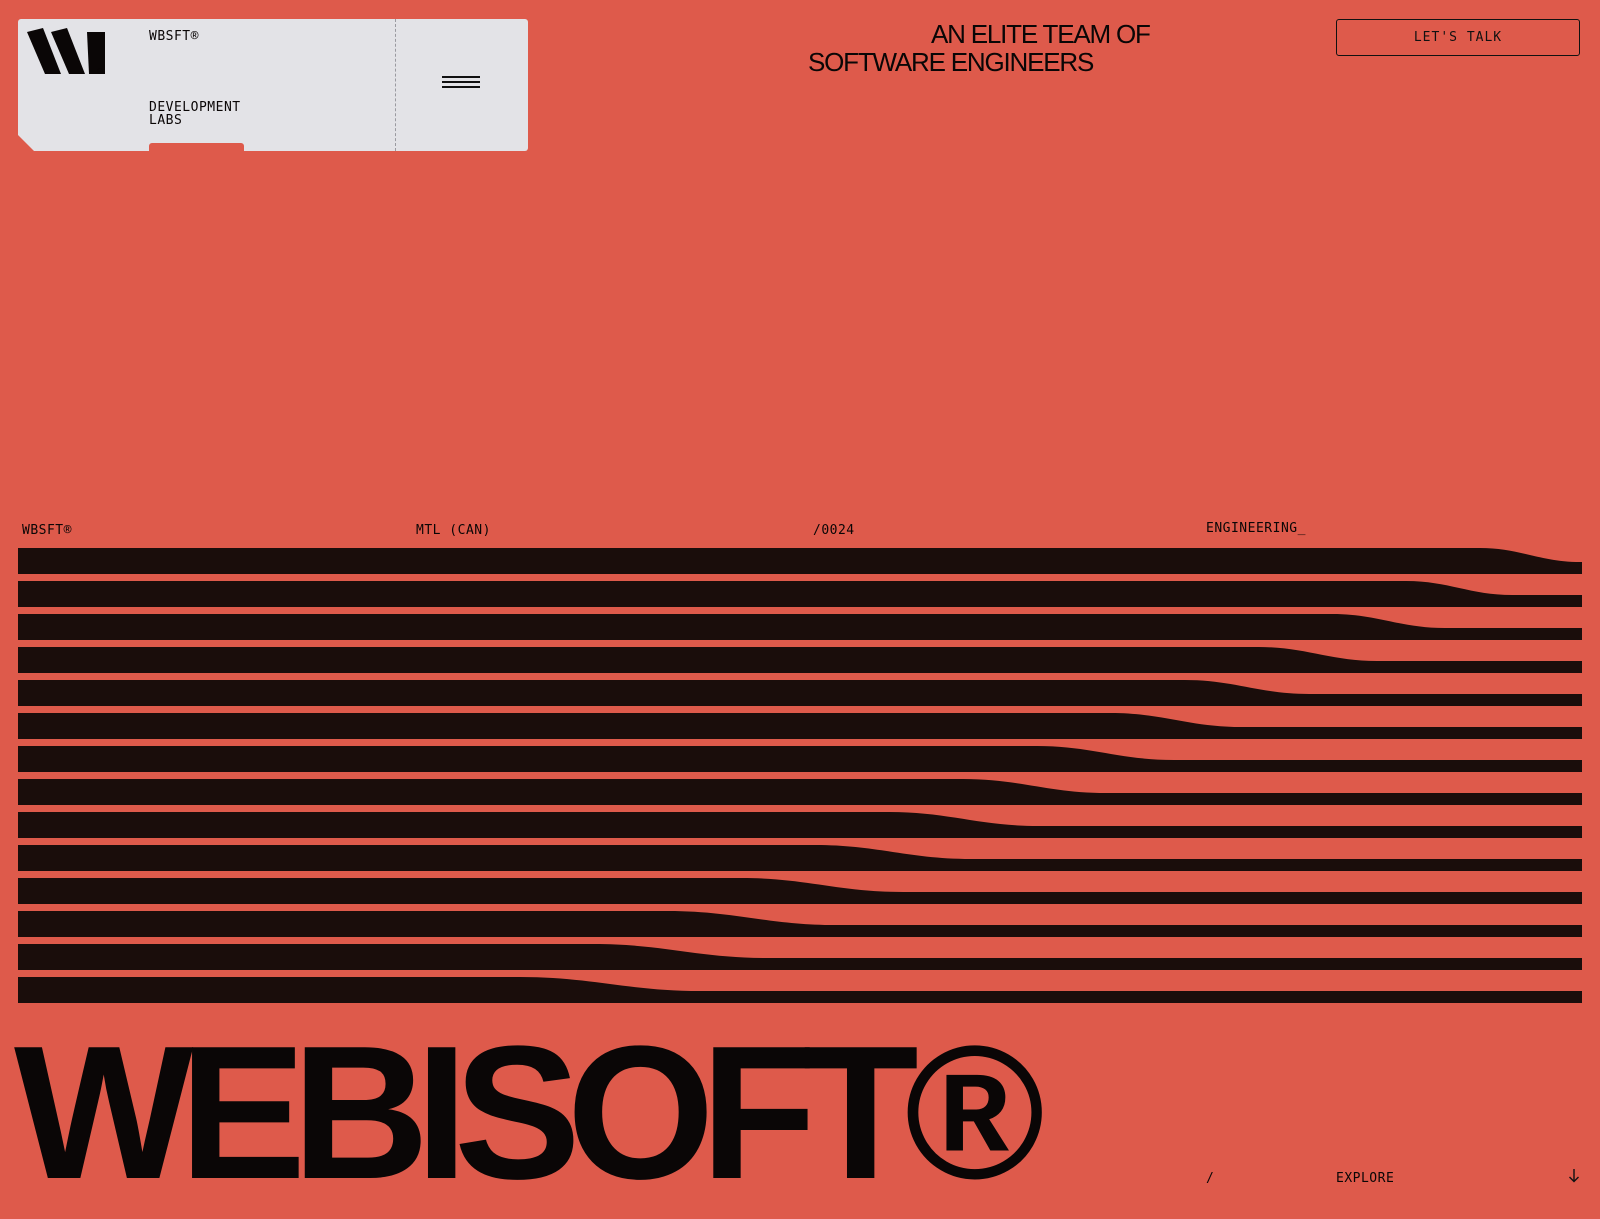 This screenshot has height=1219, width=1600. What do you see at coordinates (196, 147) in the screenshot?
I see `brand-card-tab` at bounding box center [196, 147].